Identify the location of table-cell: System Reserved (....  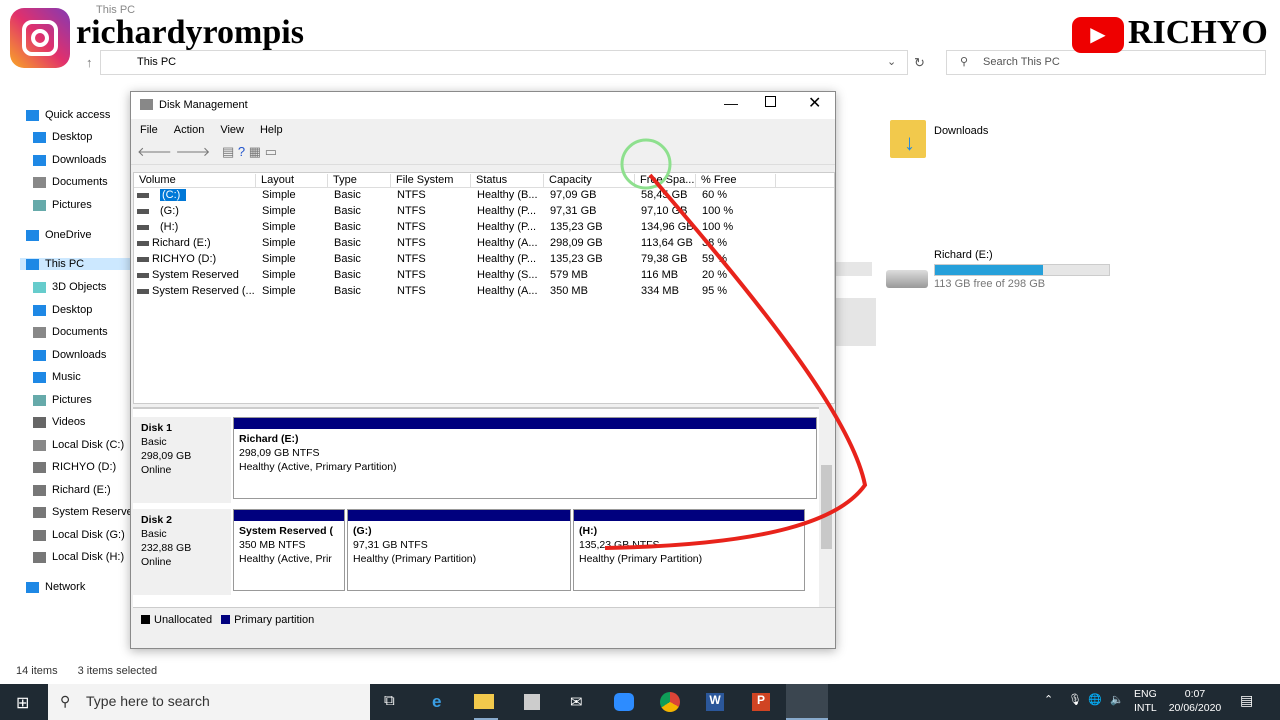
(203, 291).